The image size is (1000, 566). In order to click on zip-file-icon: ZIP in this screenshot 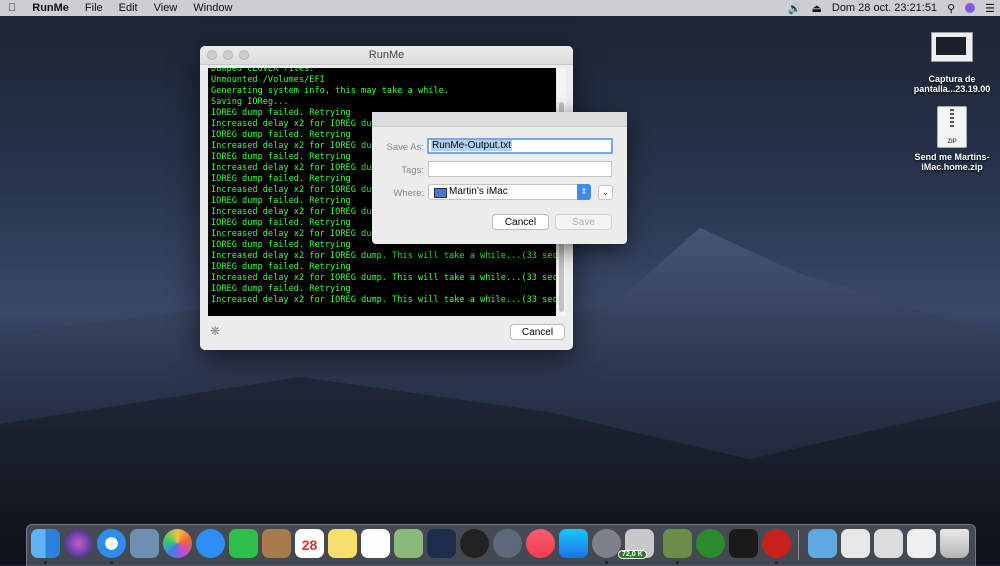, I will do `click(952, 127)`.